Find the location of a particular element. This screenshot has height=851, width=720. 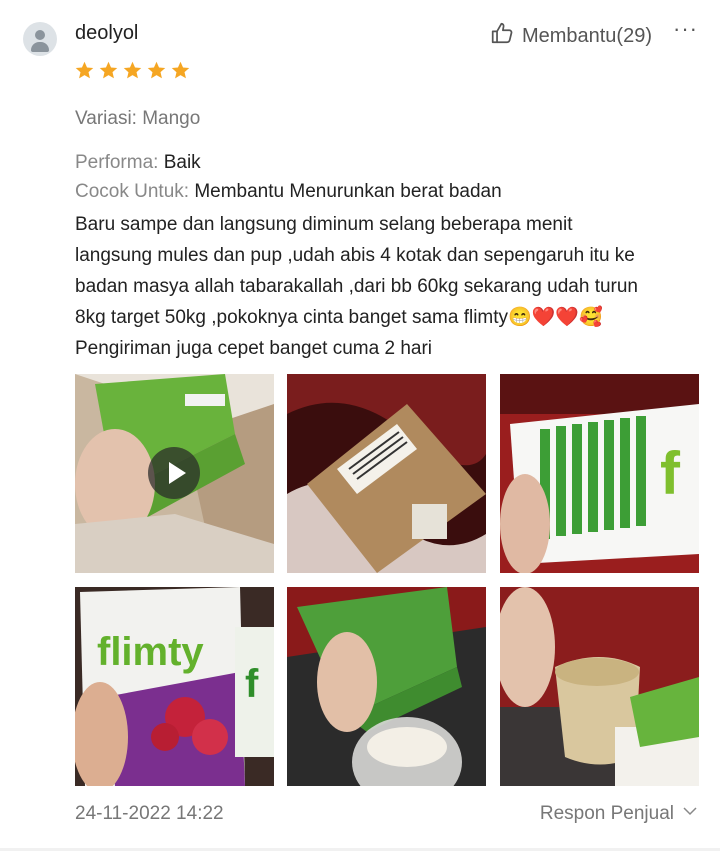

avatar-body is located at coordinates (40, 47).